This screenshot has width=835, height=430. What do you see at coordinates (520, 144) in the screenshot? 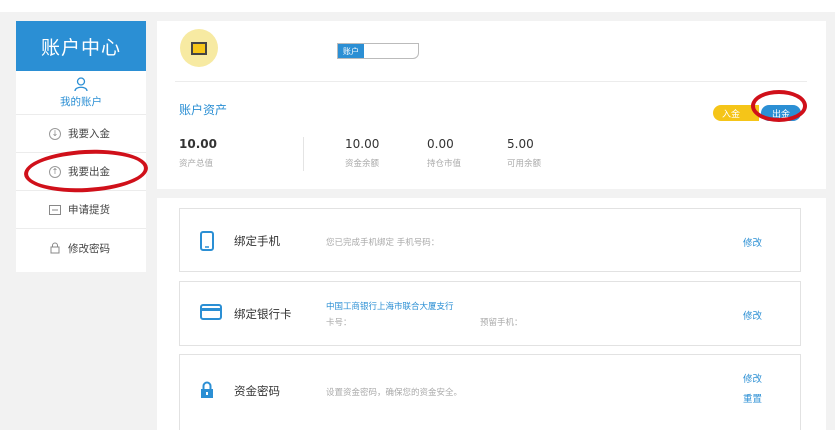
I see `stat-available-value: 5.00` at bounding box center [520, 144].